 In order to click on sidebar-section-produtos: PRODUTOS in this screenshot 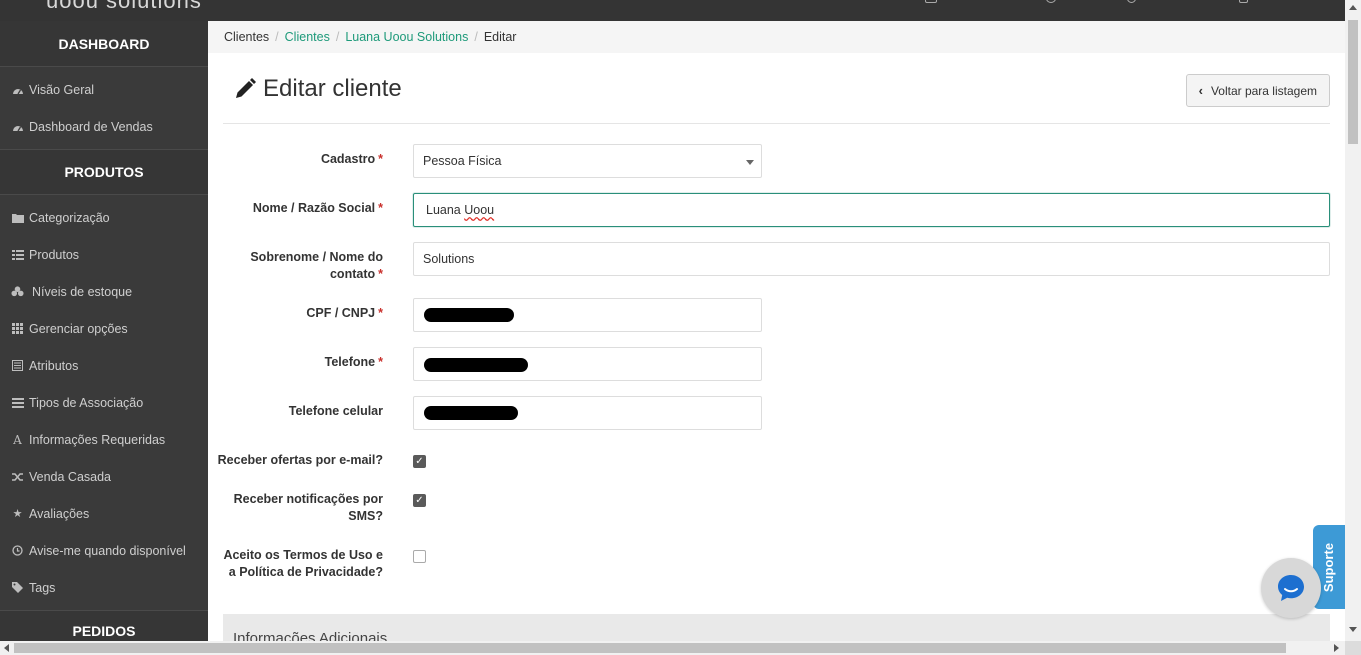, I will do `click(104, 172)`.